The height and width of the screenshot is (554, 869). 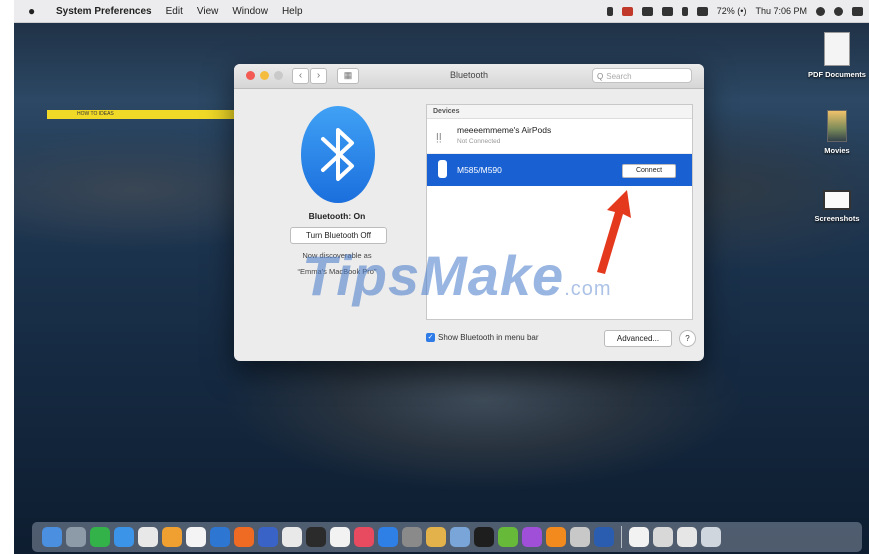 I want to click on airpods-icon: ᴉᴉ, so click(x=439, y=135).